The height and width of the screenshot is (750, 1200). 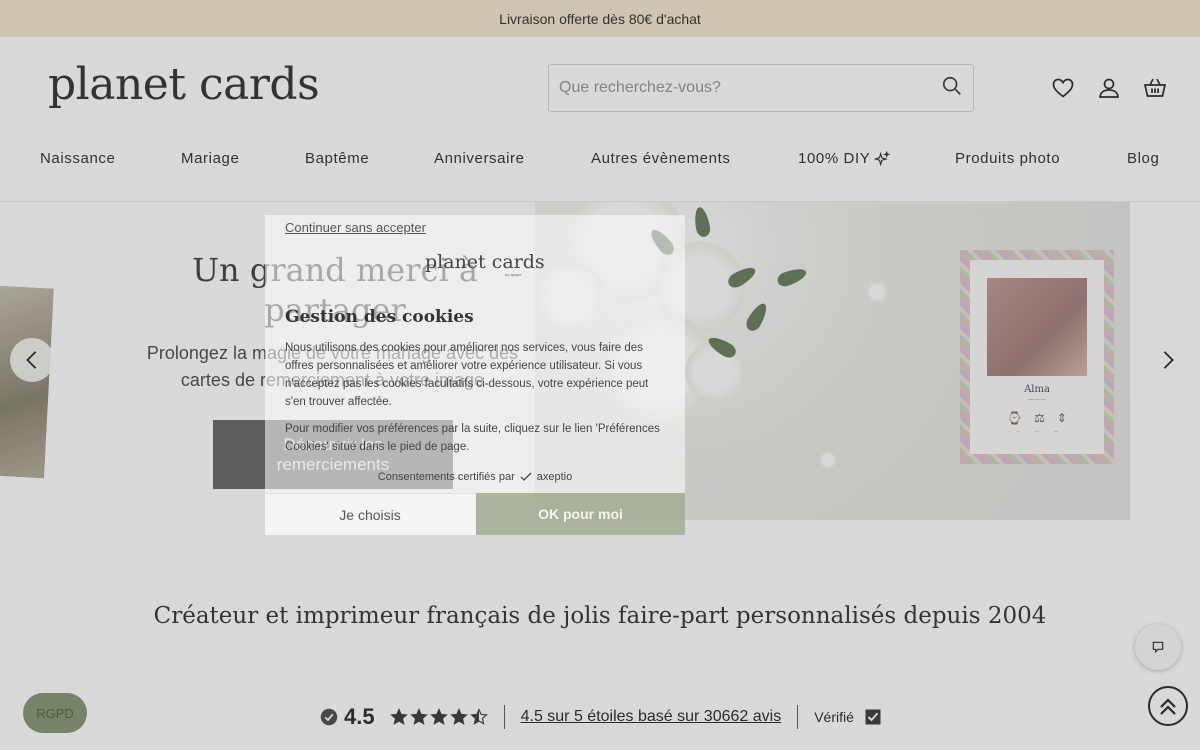 What do you see at coordinates (475, 477) in the screenshot?
I see `consent-certification: Consentements certifiés par axeptio` at bounding box center [475, 477].